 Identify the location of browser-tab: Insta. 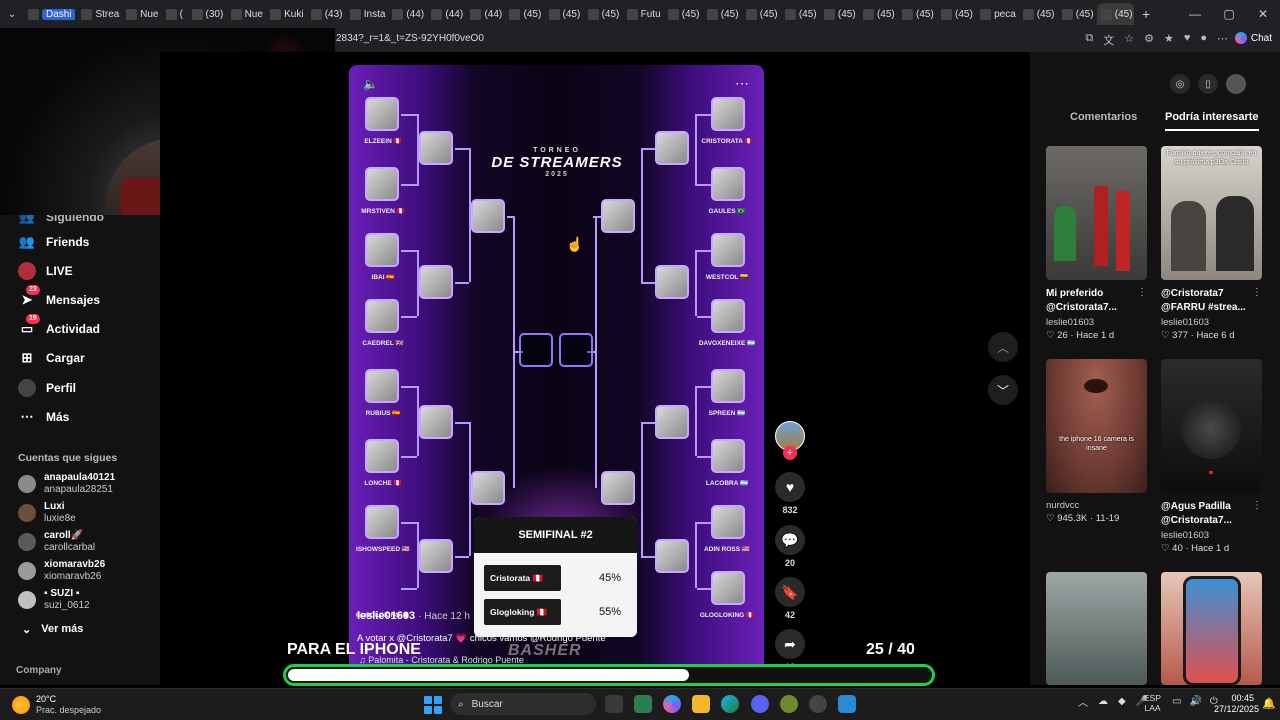
(366, 14).